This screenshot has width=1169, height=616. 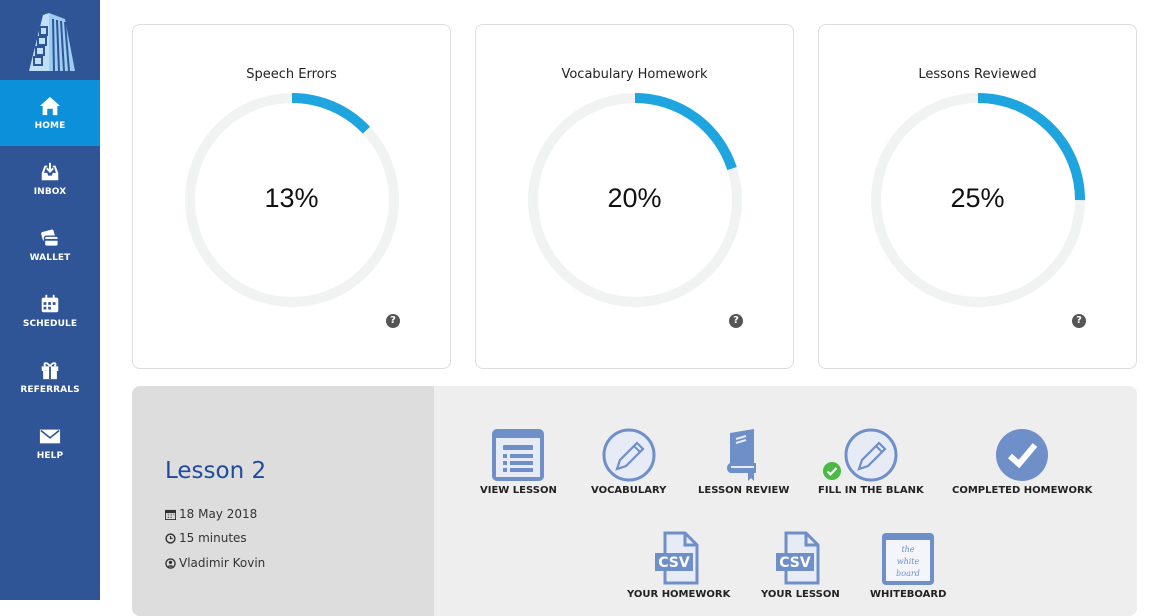 I want to click on book-icon, so click(x=741, y=455).